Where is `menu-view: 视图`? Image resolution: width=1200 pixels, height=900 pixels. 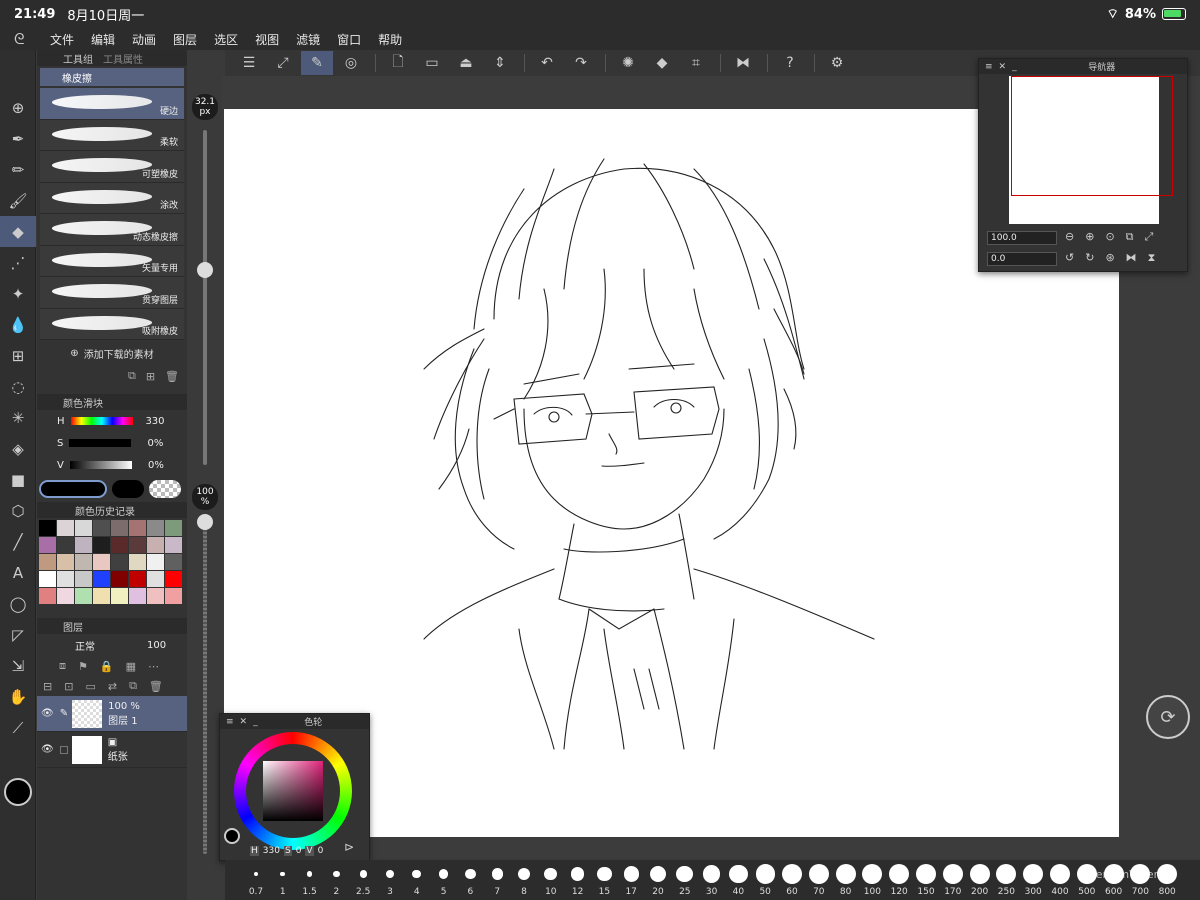
menu-view: 视图 is located at coordinates (267, 39).